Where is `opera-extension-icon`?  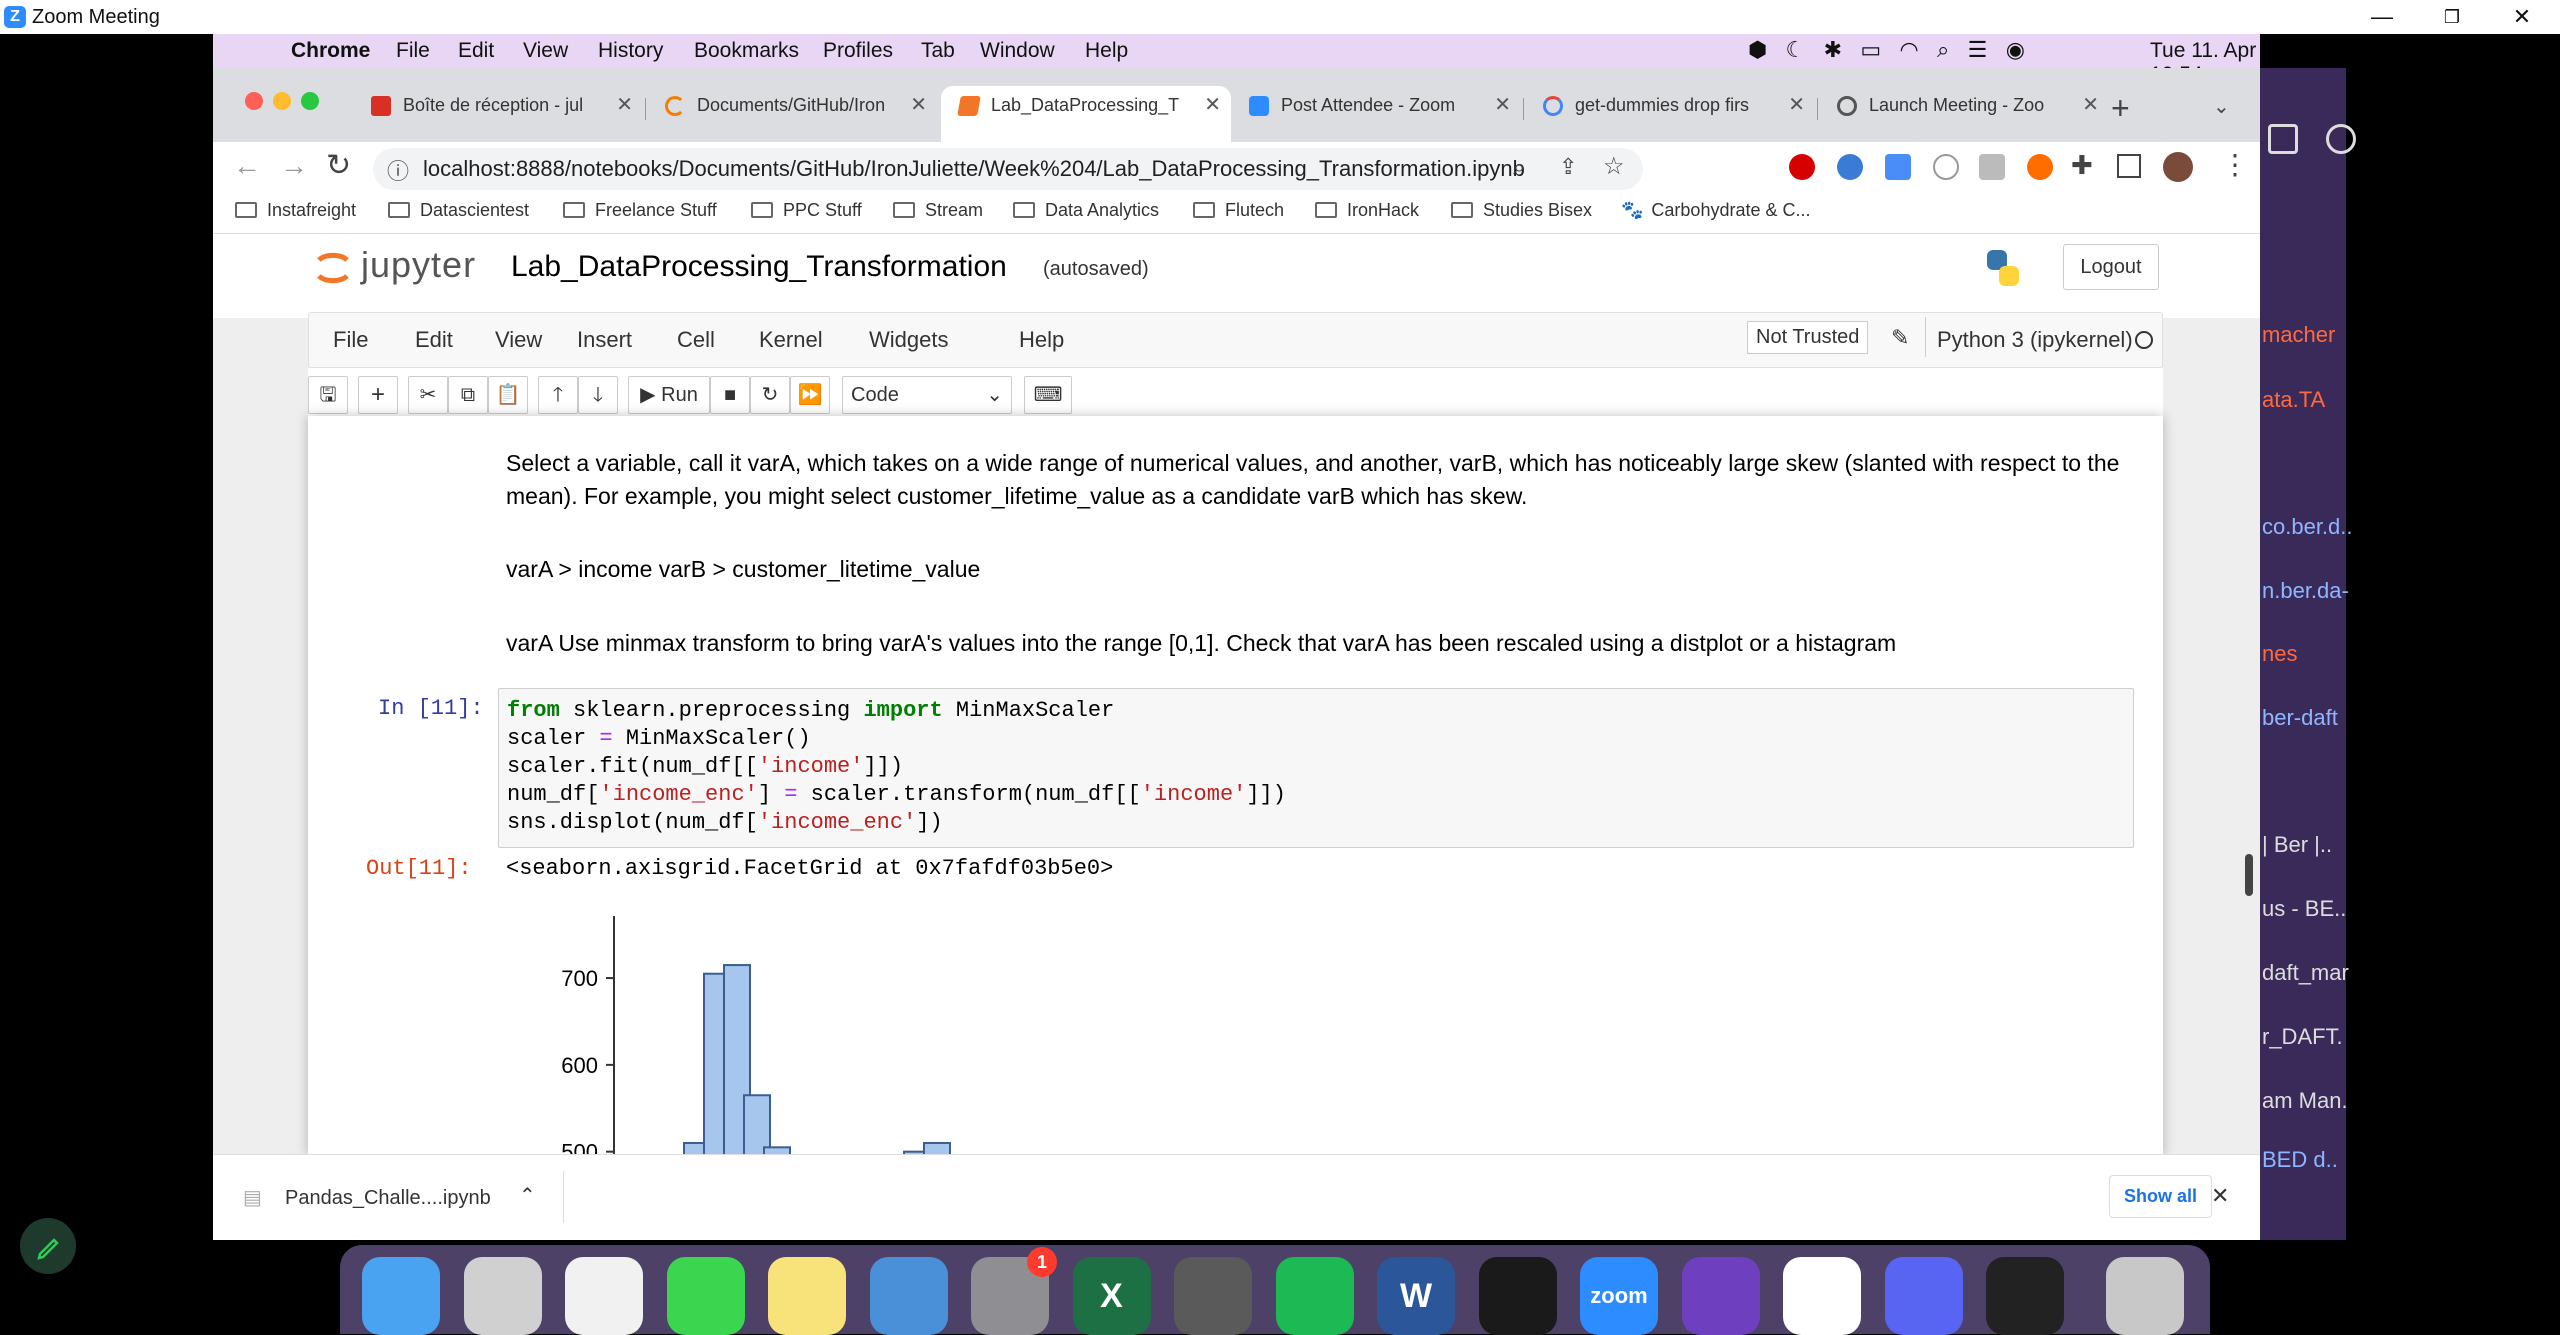
opera-extension-icon is located at coordinates (1802, 167).